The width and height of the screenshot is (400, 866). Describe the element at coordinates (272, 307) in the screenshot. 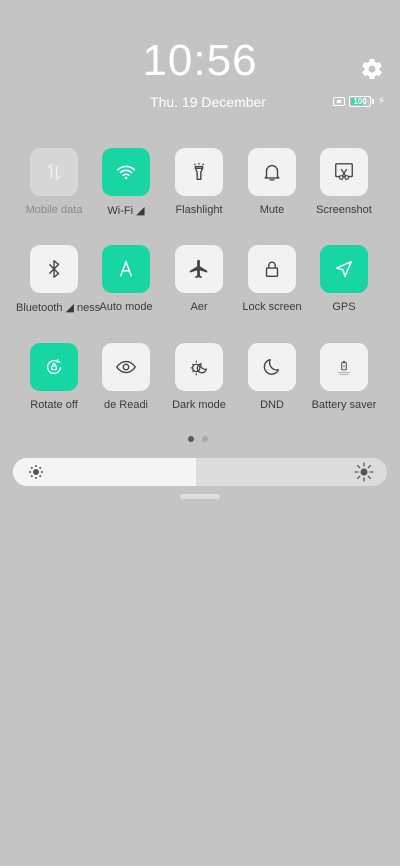

I see `tile-label: Lock screen` at that location.